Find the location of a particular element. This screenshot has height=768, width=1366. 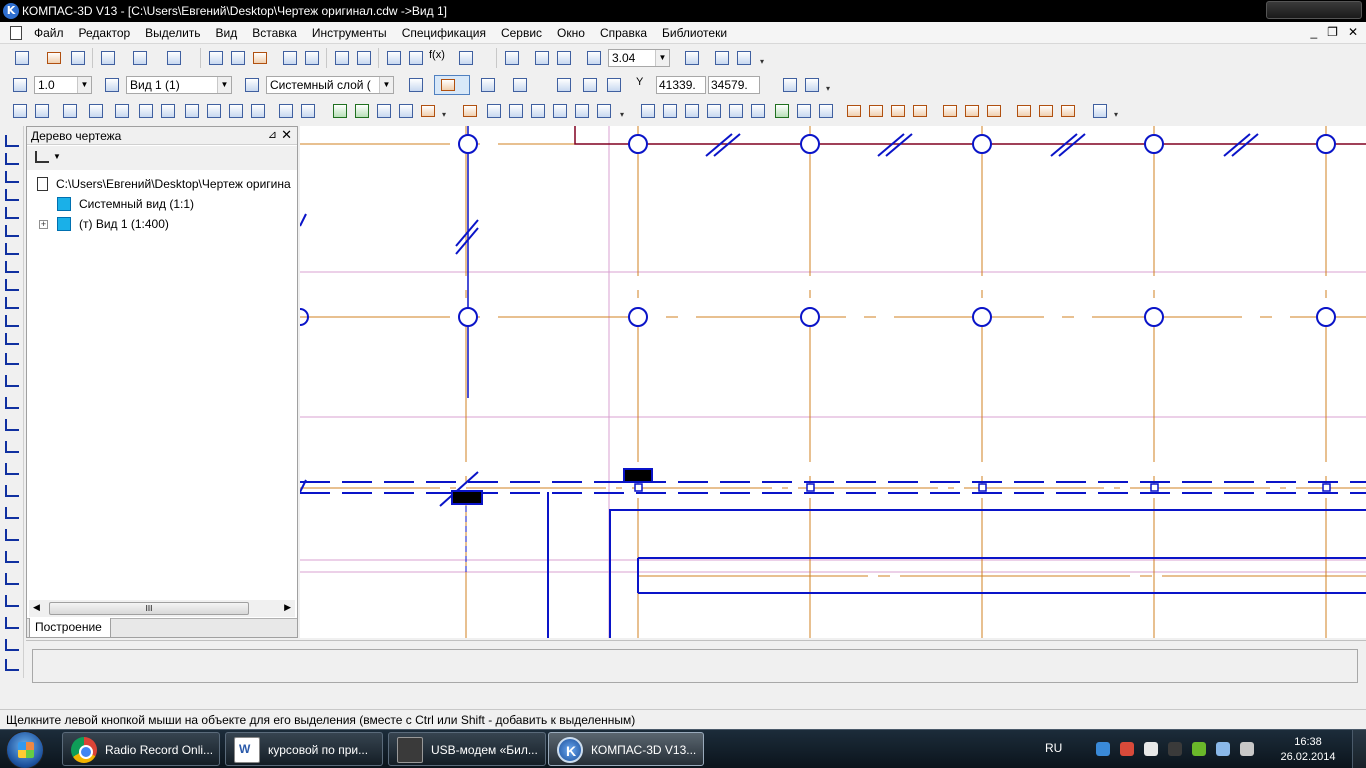

save-icon is located at coordinates (78, 58).